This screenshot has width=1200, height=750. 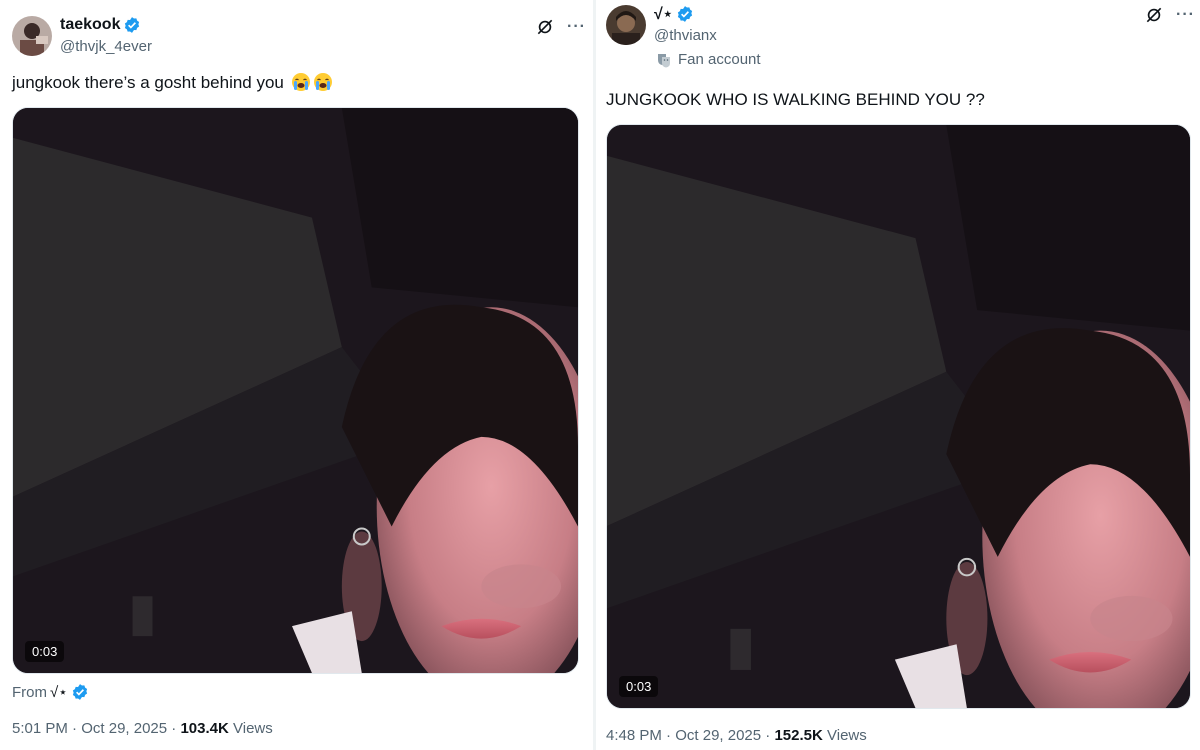 I want to click on display-name: √⋆, so click(x=663, y=14).